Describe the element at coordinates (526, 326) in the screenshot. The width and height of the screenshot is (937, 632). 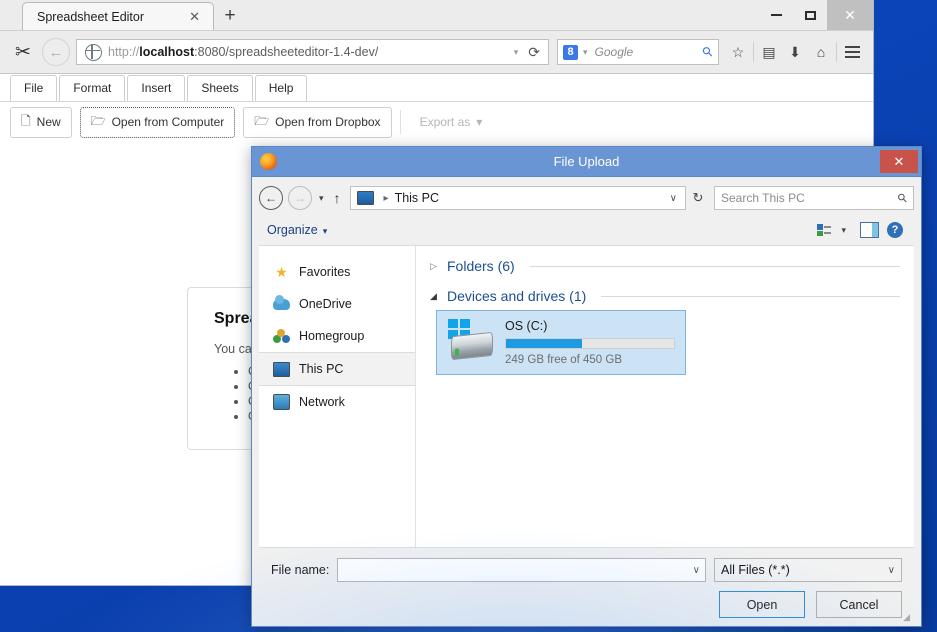
I see `drive-name: OS (C:)` at that location.